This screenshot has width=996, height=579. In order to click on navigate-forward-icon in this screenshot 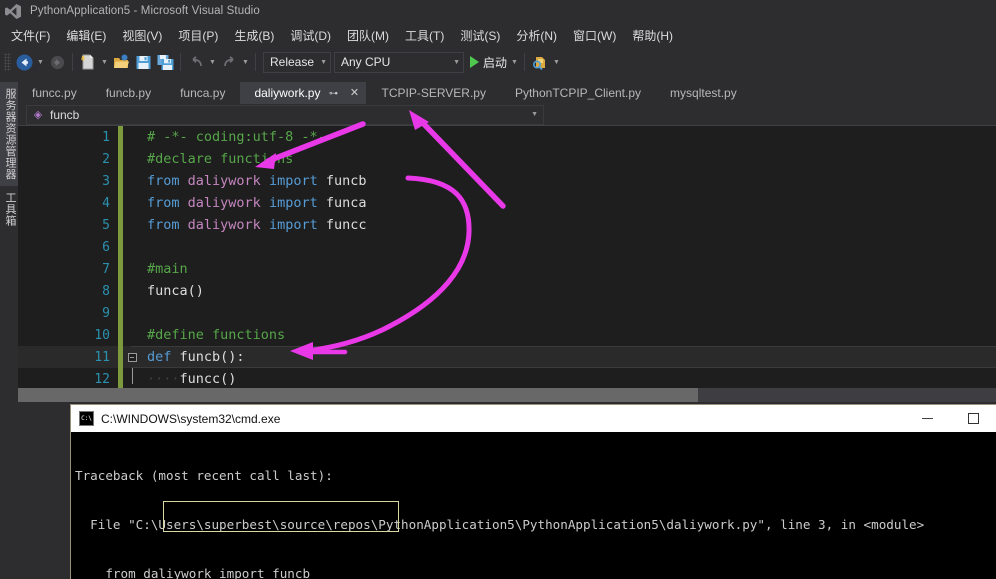, I will do `click(57, 62)`.